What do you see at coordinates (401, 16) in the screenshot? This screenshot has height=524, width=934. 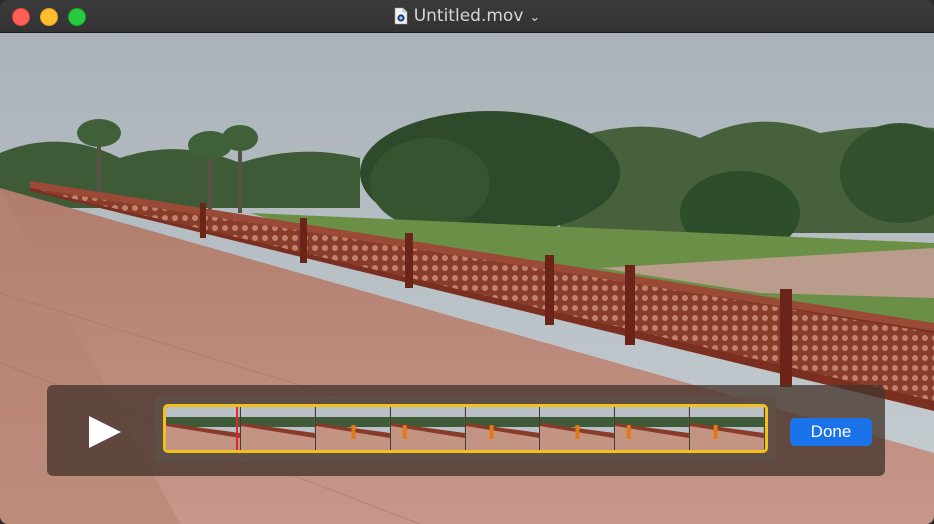 I see `quicktime-document-icon` at bounding box center [401, 16].